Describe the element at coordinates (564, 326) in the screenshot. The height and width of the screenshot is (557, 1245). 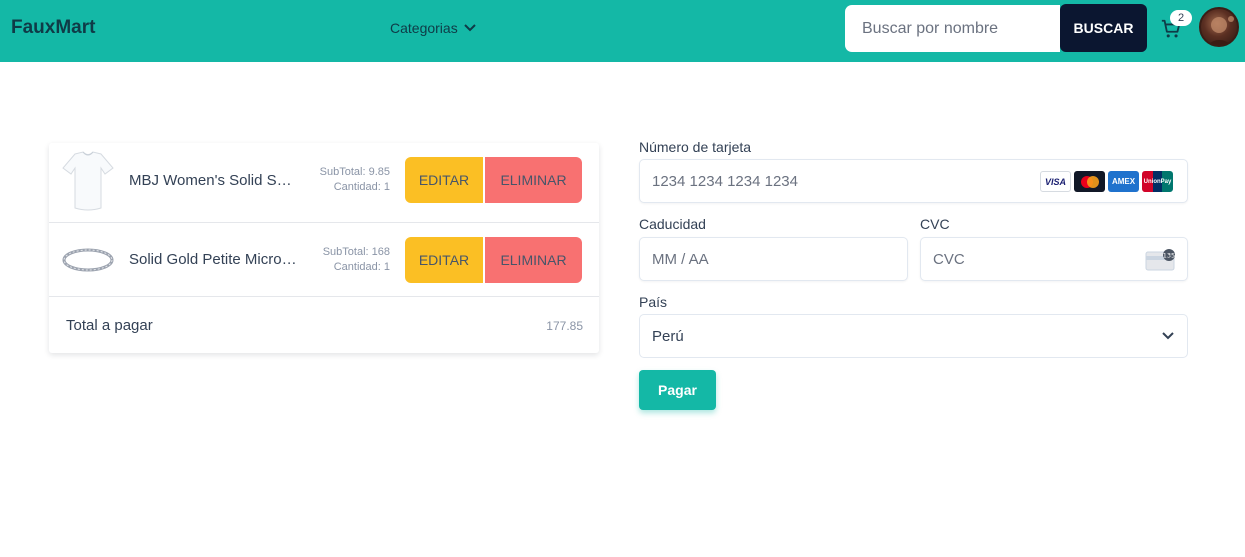
I see `total-value: 177.85` at that location.